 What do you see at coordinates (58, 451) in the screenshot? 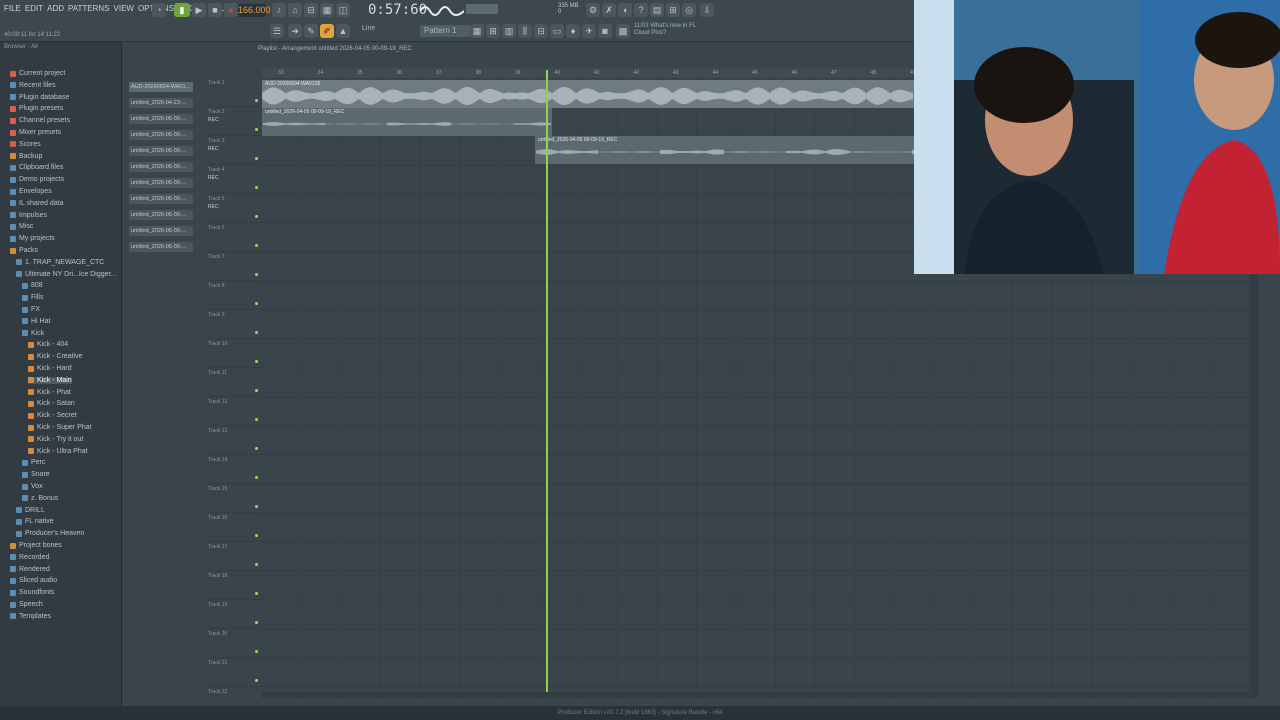
I see `browser-item: Kick - Ultra Phat` at bounding box center [58, 451].